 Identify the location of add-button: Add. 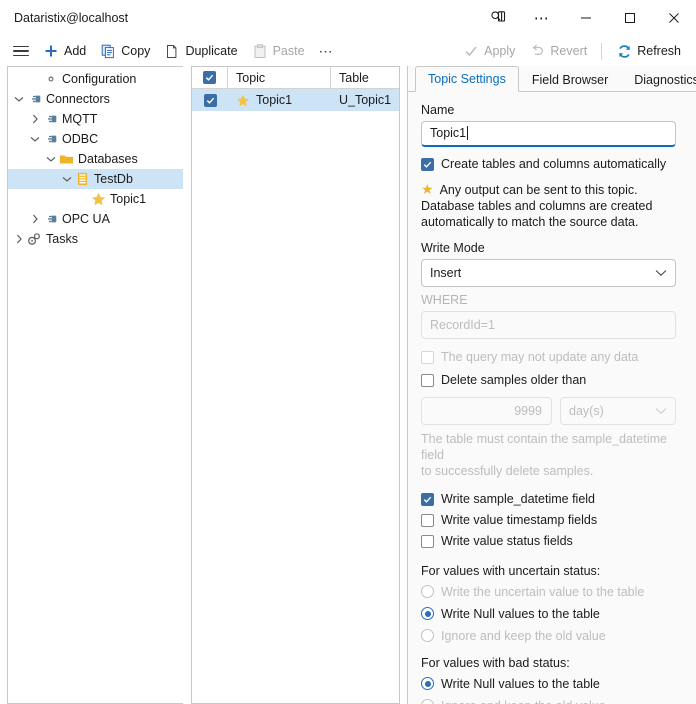
(64, 51).